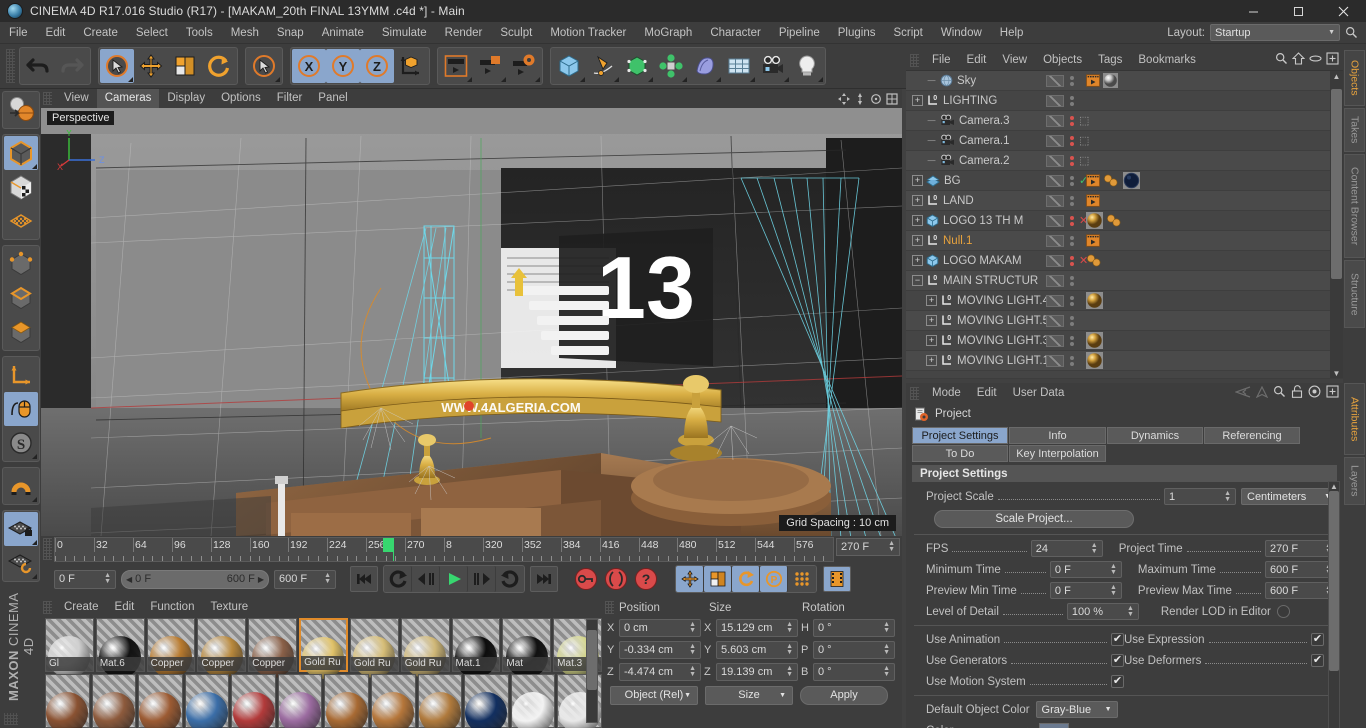 This screenshot has width=1366, height=728. What do you see at coordinates (960, 435) in the screenshot?
I see `tab-project-settings: Project Settings` at bounding box center [960, 435].